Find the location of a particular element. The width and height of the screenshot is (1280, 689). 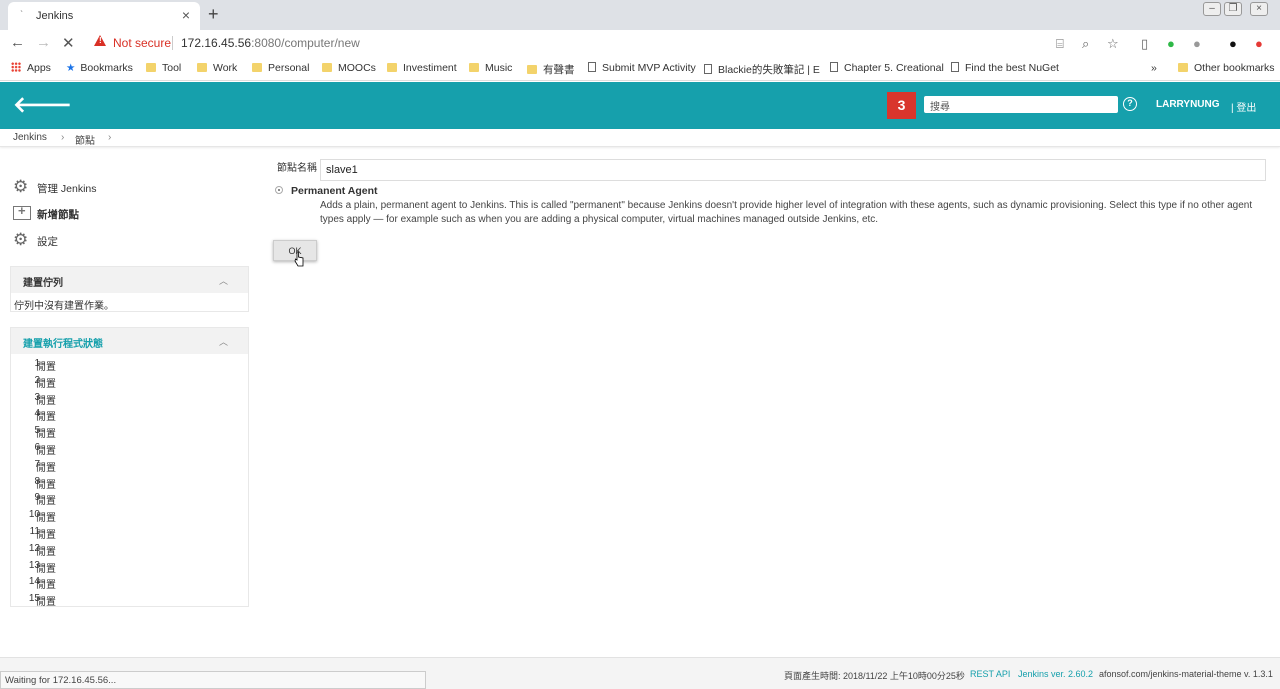

bookmark-moocs: MOOCs is located at coordinates (349, 68).